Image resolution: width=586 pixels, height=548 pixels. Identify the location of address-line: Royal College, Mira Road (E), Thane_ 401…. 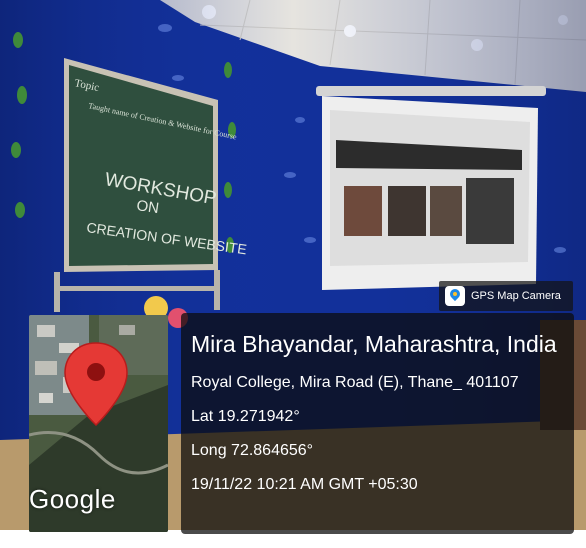
(355, 382).